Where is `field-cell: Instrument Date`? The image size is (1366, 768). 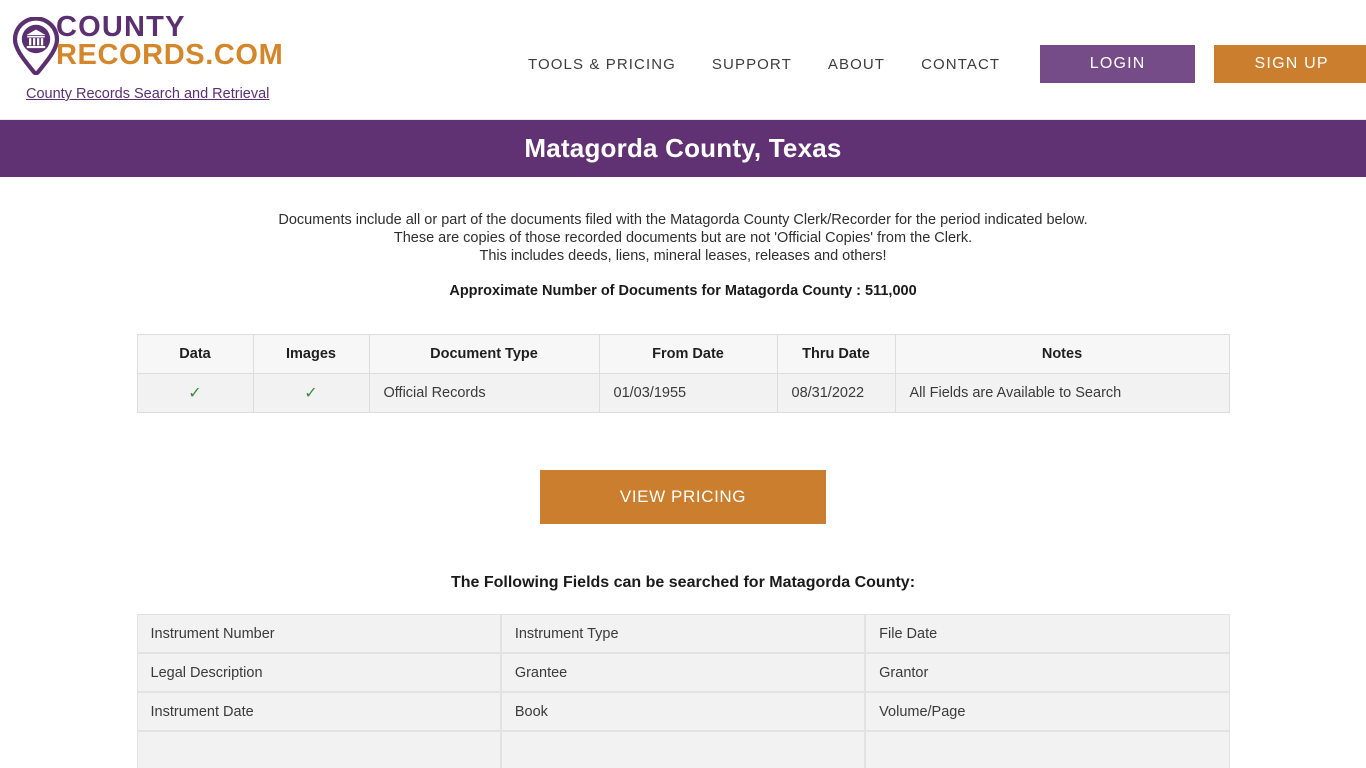 field-cell: Instrument Date is located at coordinates (318, 711).